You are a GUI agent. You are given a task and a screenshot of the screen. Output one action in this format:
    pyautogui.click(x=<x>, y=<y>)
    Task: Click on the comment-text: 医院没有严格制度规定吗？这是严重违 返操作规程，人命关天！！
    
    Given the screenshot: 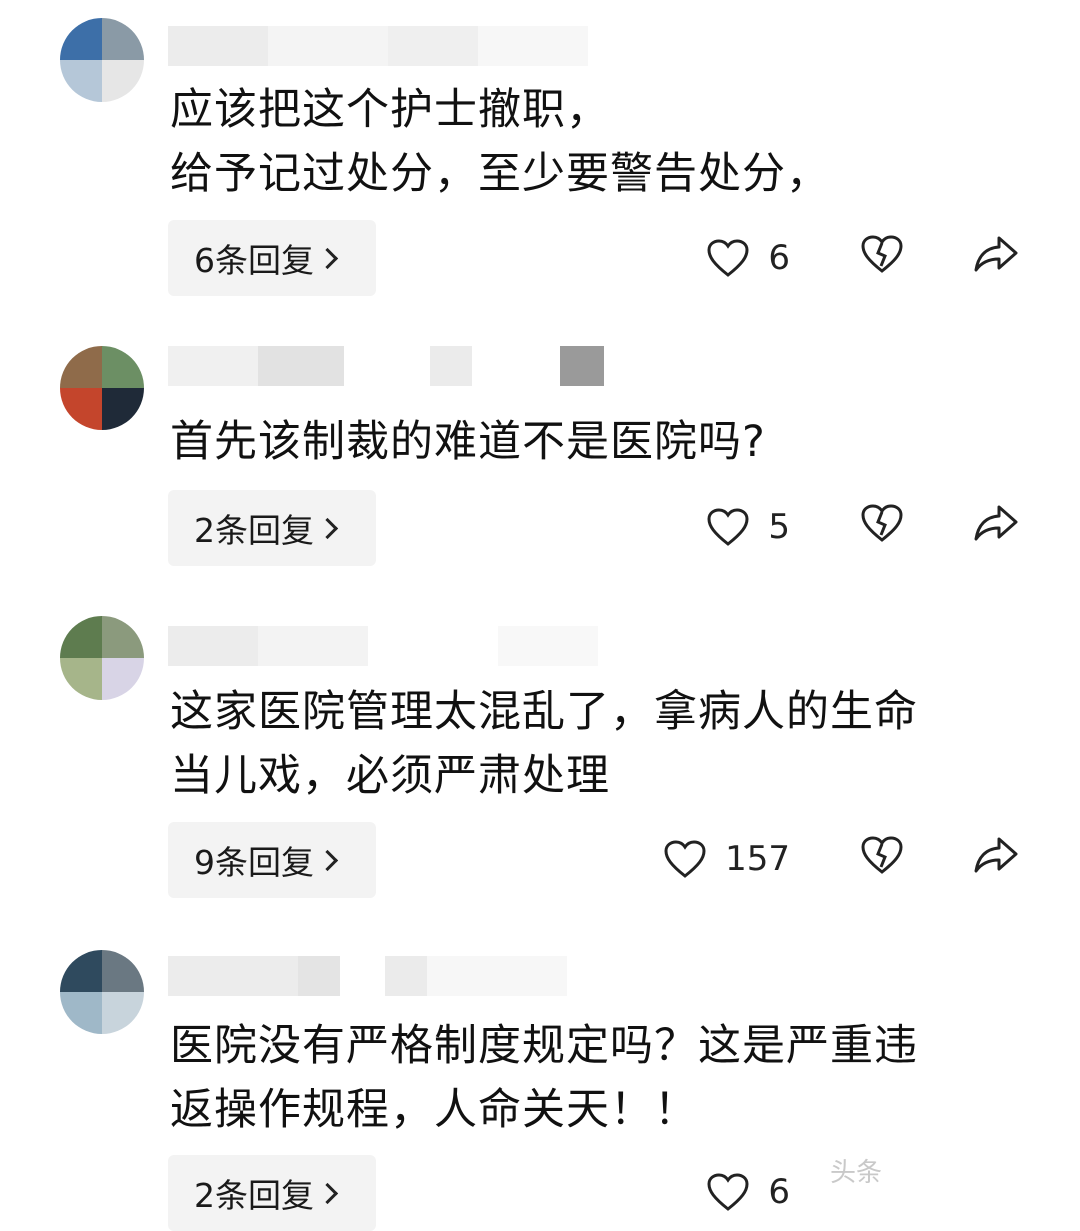 What is the action you would take?
    pyautogui.click(x=544, y=1078)
    